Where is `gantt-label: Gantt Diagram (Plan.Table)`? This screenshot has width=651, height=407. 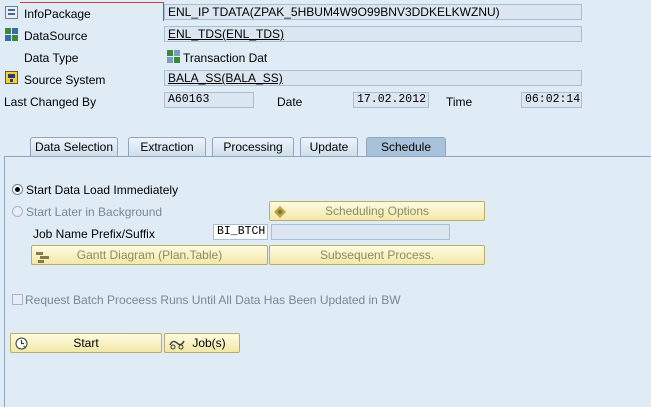 gantt-label: Gantt Diagram (Plan.Table) is located at coordinates (149, 255).